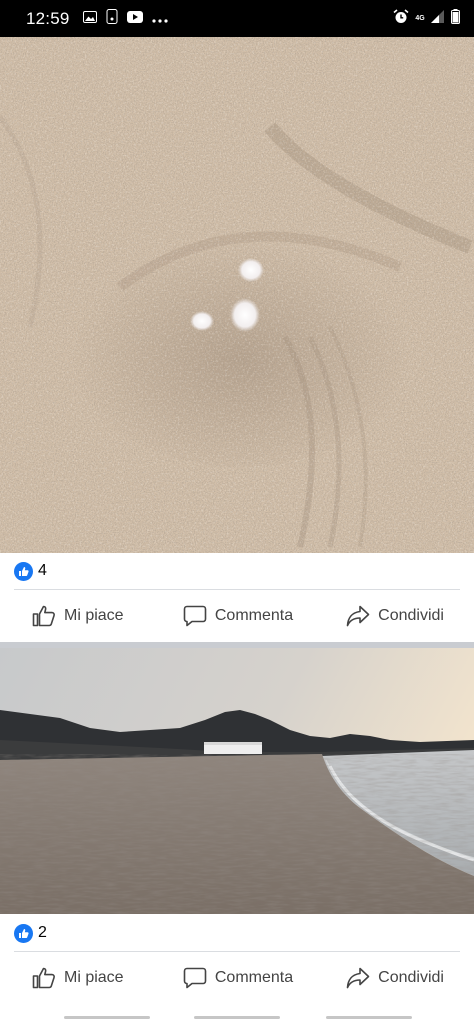  Describe the element at coordinates (48, 18) in the screenshot. I see `status-time: 12:59` at that location.